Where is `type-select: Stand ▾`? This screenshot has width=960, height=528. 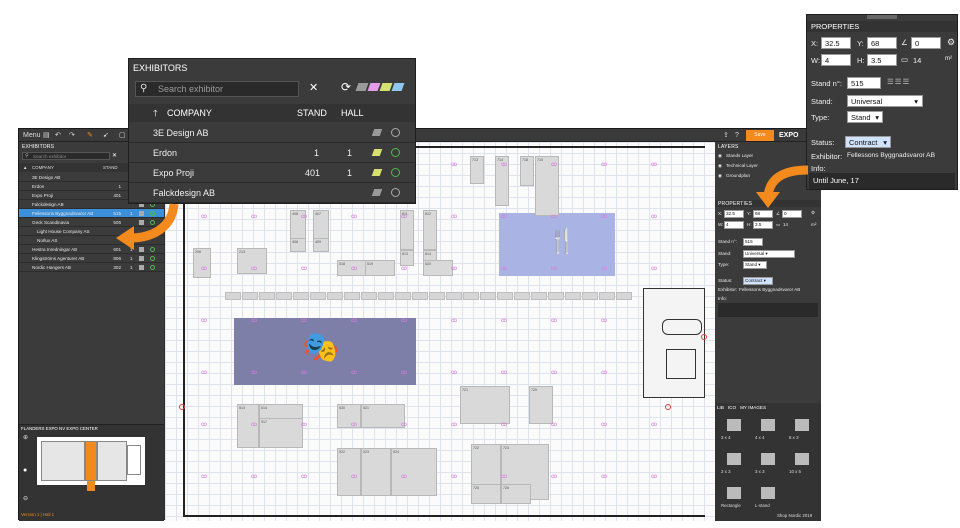
type-select: Stand ▾ is located at coordinates (755, 265).